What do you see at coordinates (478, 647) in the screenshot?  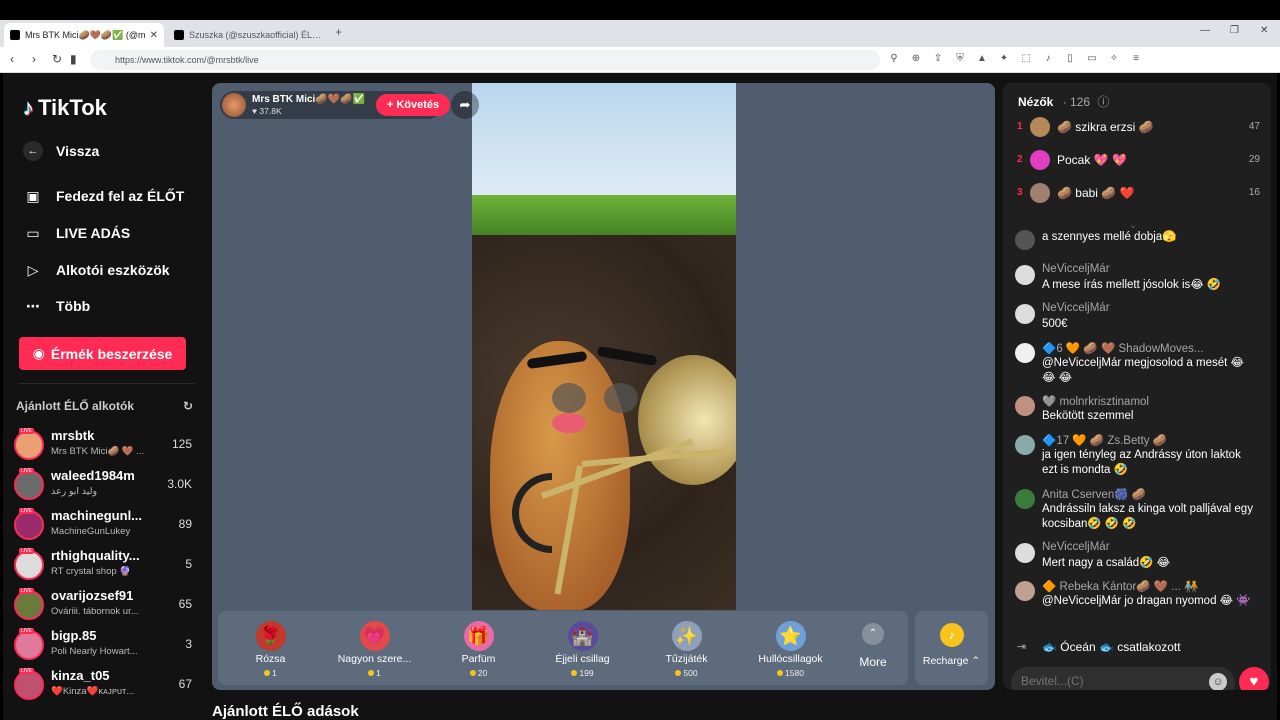 I see `gift-item: 🎁 Parfüm 20` at bounding box center [478, 647].